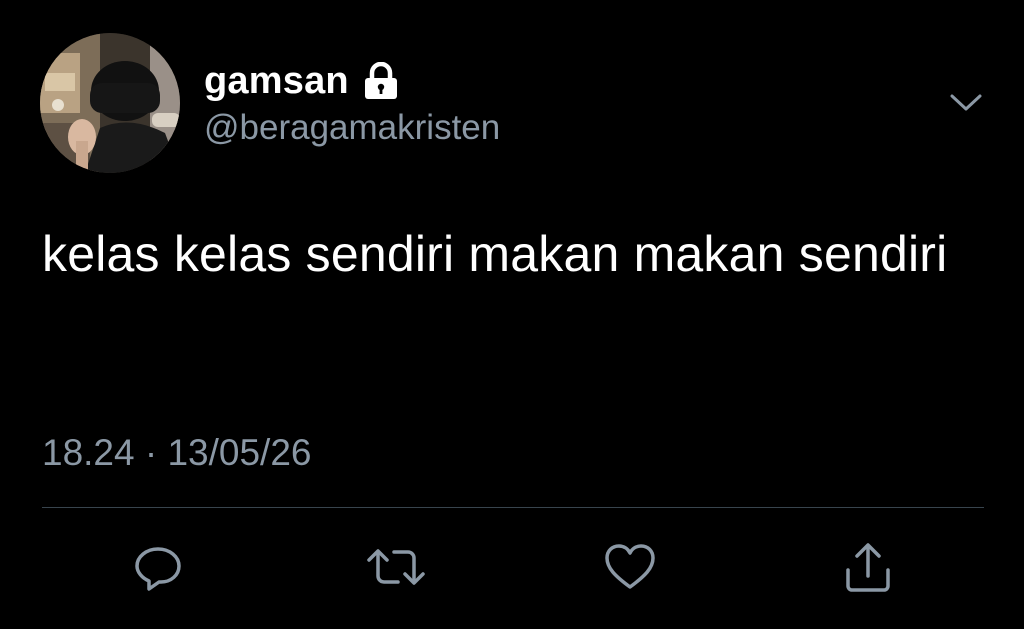 Image resolution: width=1024 pixels, height=629 pixels. I want to click on like-button, so click(630, 567).